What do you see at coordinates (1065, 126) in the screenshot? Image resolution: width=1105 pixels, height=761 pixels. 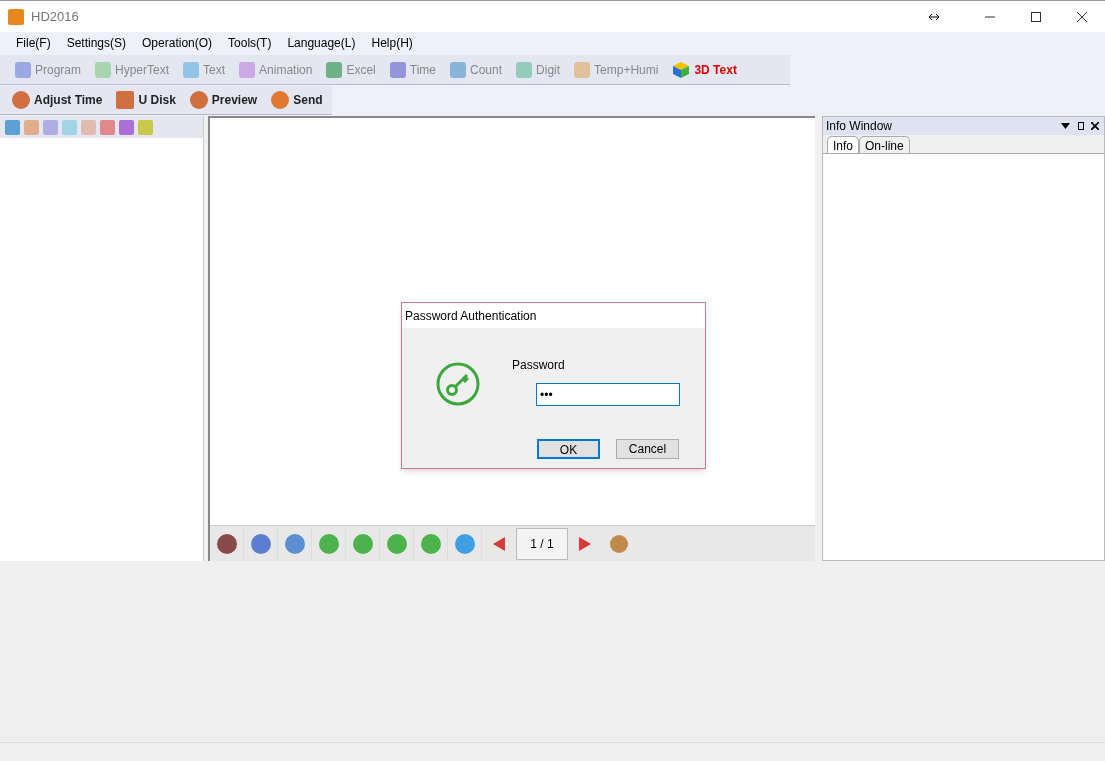 I see `dropdown-icon` at bounding box center [1065, 126].